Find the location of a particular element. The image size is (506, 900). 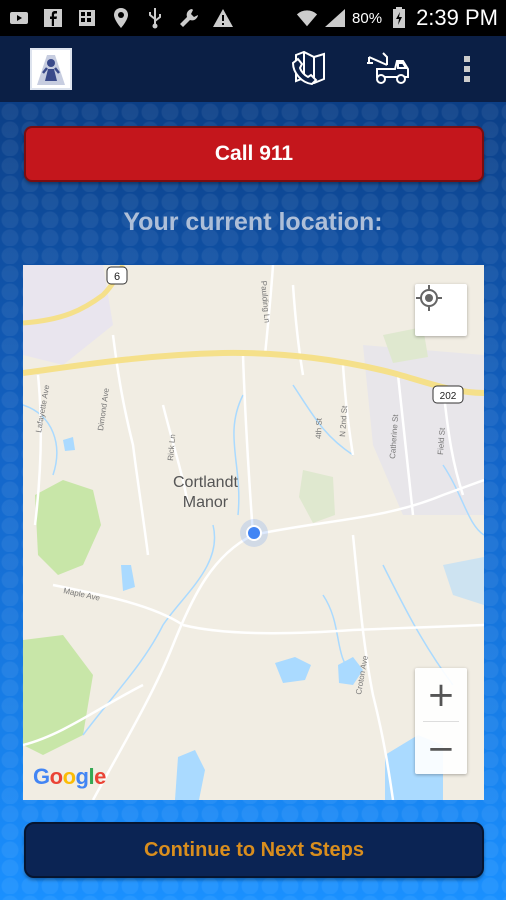

place-label: Cortlandt Manor is located at coordinates (205, 493).